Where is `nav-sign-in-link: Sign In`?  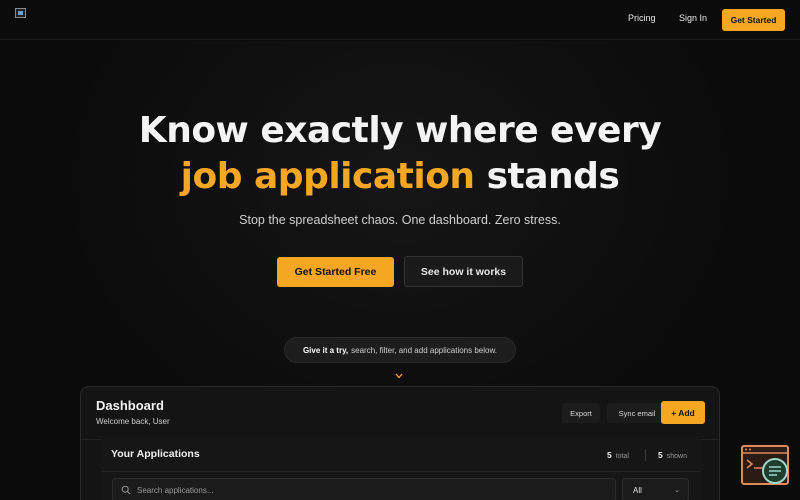
nav-sign-in-link: Sign In is located at coordinates (693, 18).